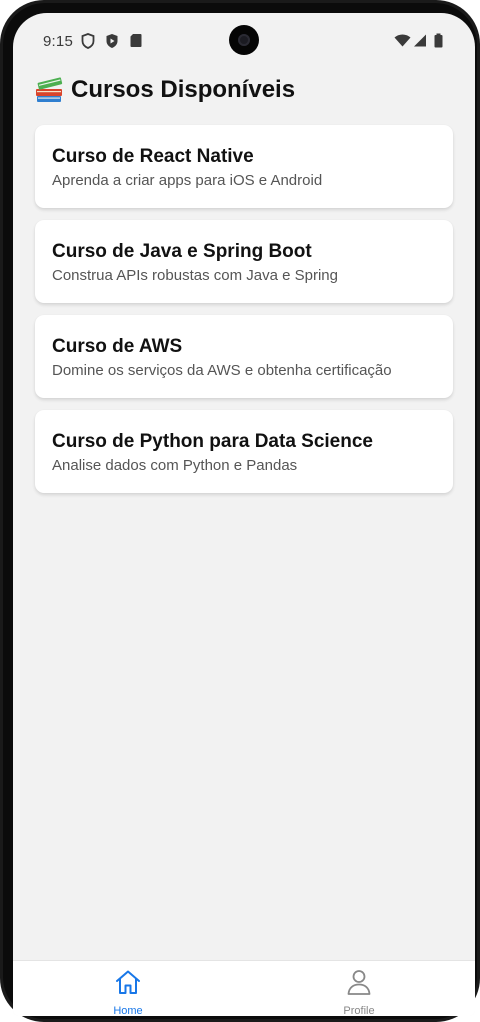 The height and width of the screenshot is (1022, 480). I want to click on status-bar: 9:15, so click(244, 39).